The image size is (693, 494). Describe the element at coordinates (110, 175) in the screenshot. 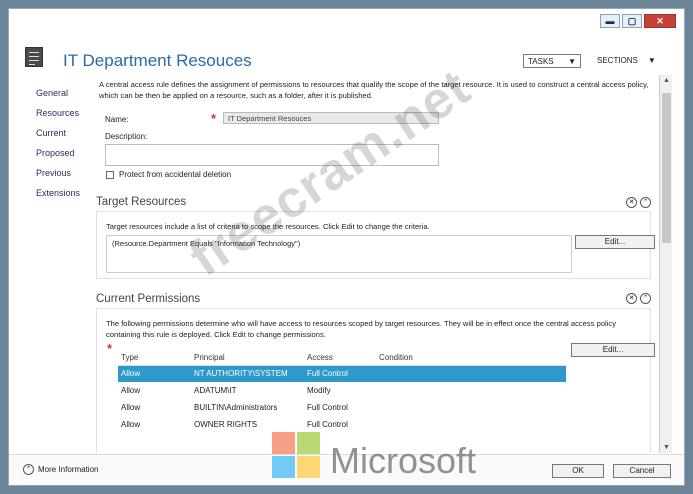

I see `protect-checkbox` at that location.